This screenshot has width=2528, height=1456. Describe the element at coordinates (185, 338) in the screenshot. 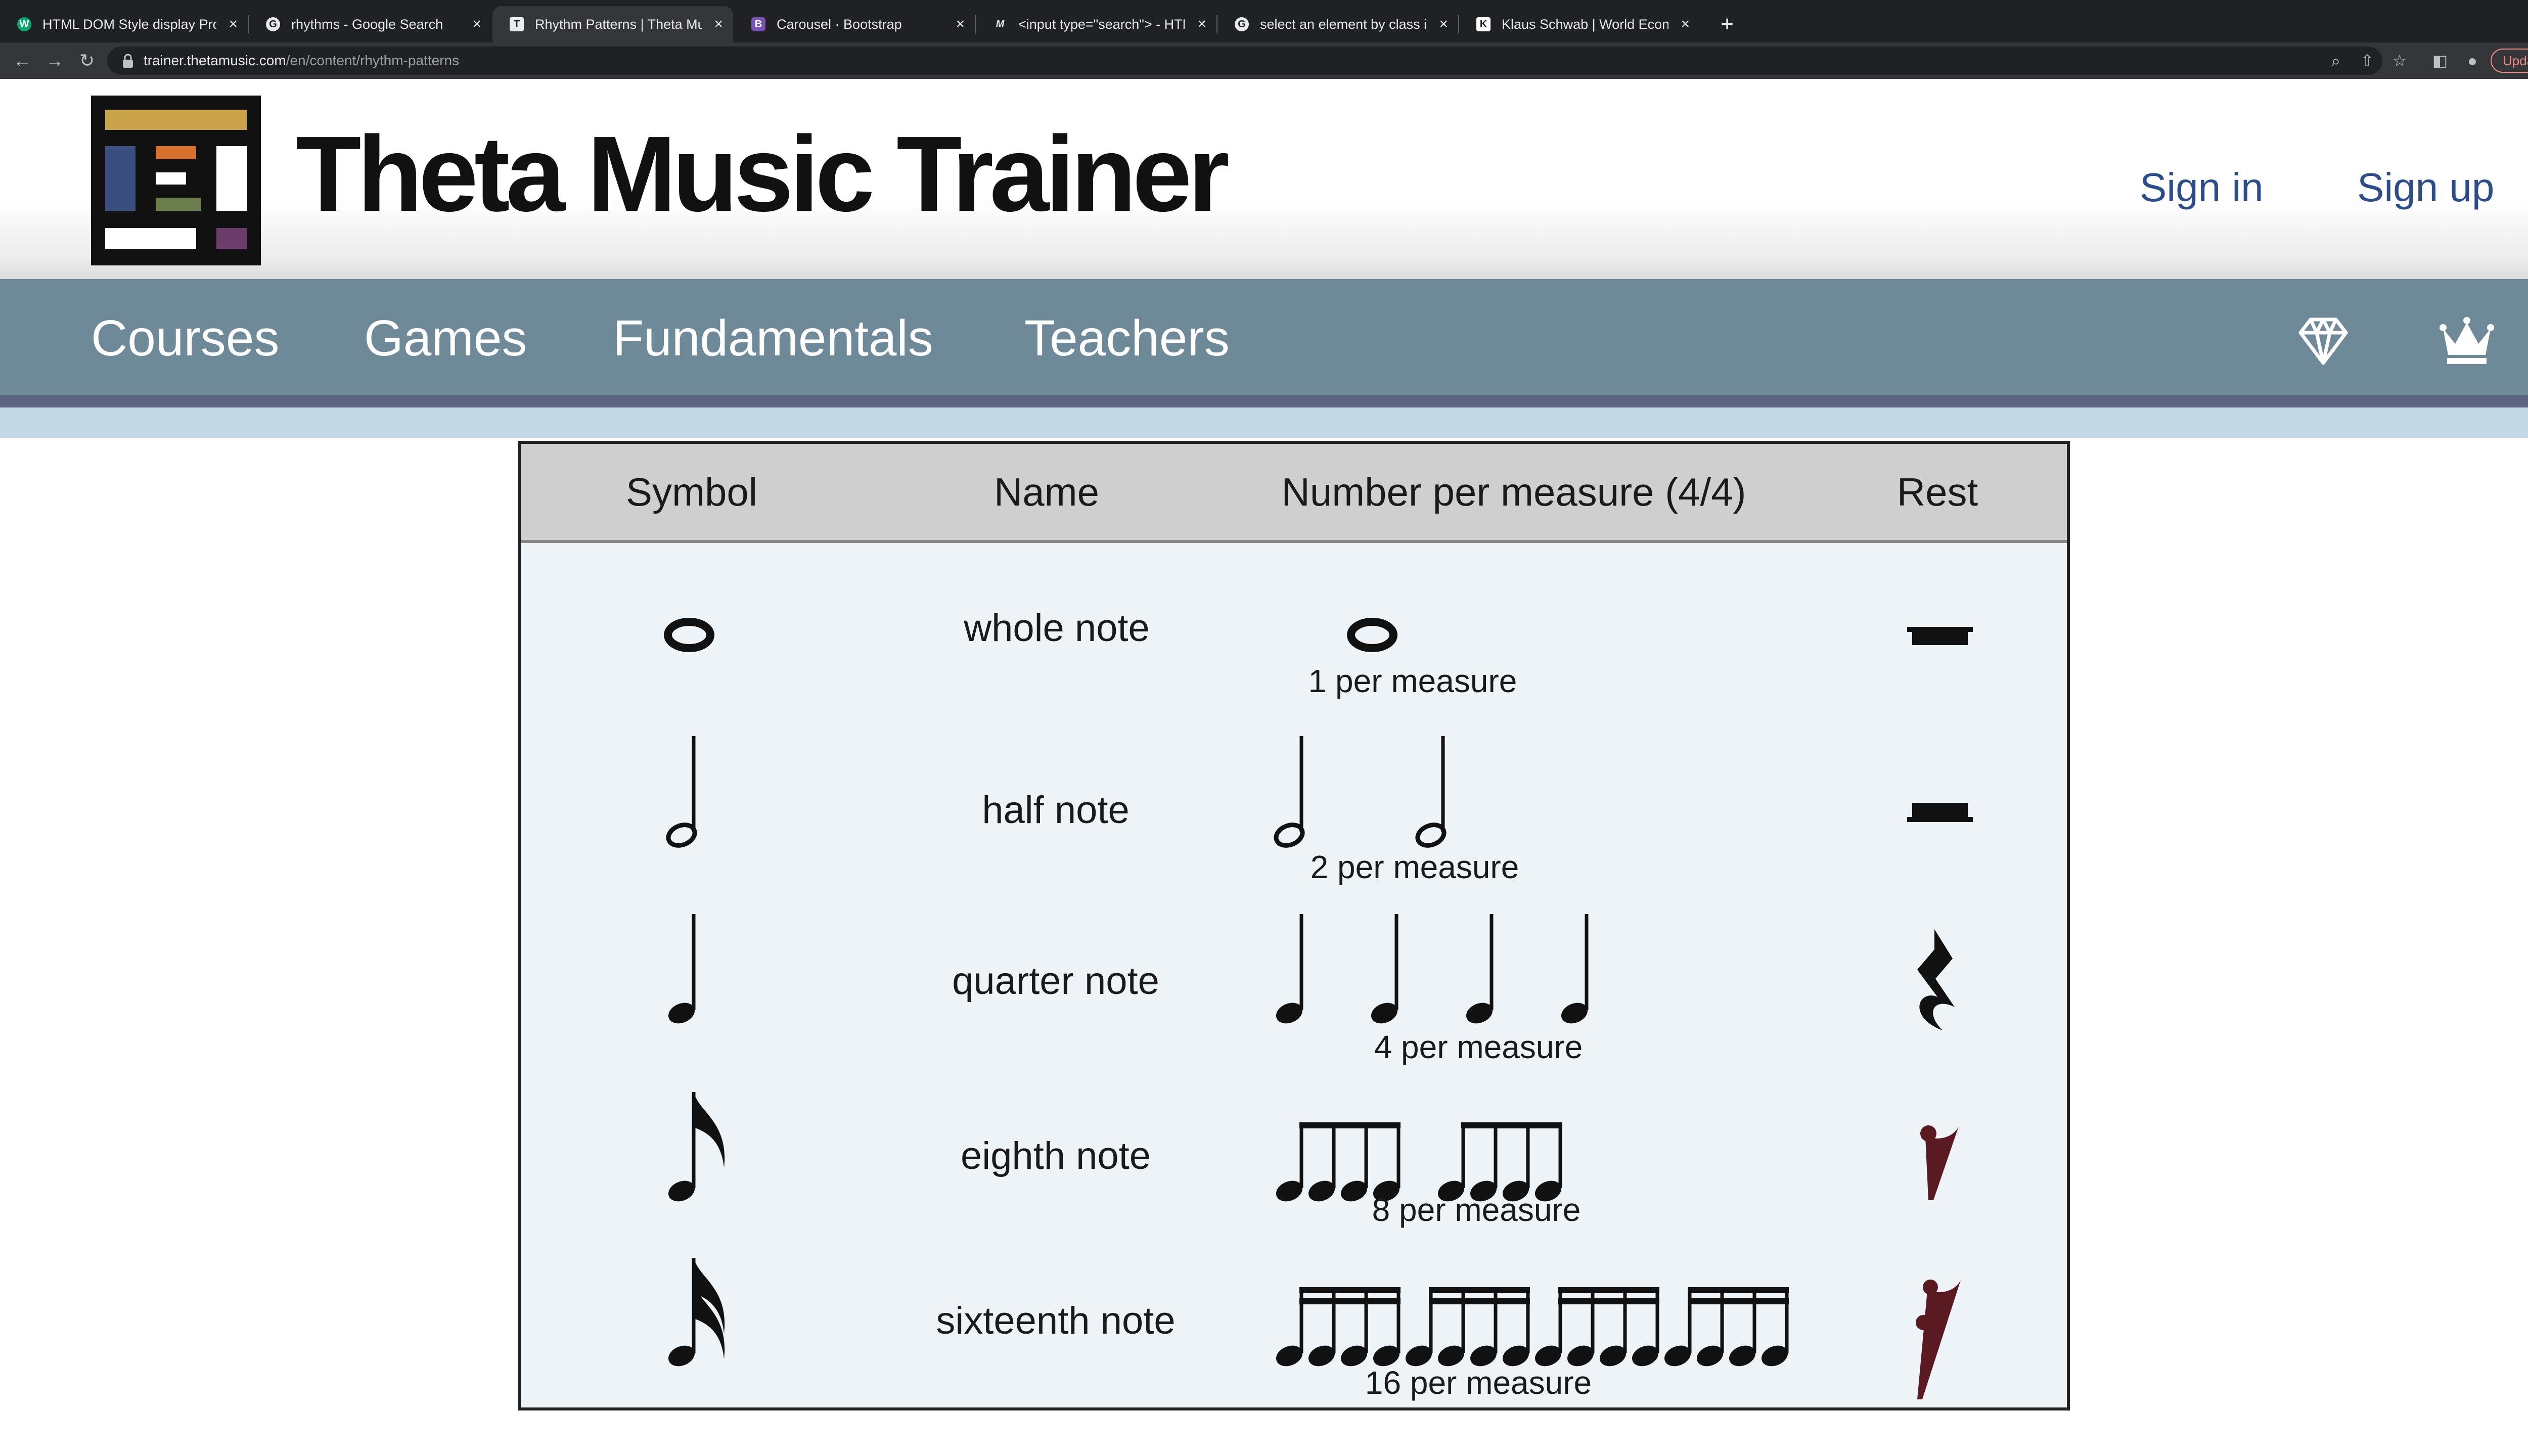

I see `nav-courses: Courses` at that location.